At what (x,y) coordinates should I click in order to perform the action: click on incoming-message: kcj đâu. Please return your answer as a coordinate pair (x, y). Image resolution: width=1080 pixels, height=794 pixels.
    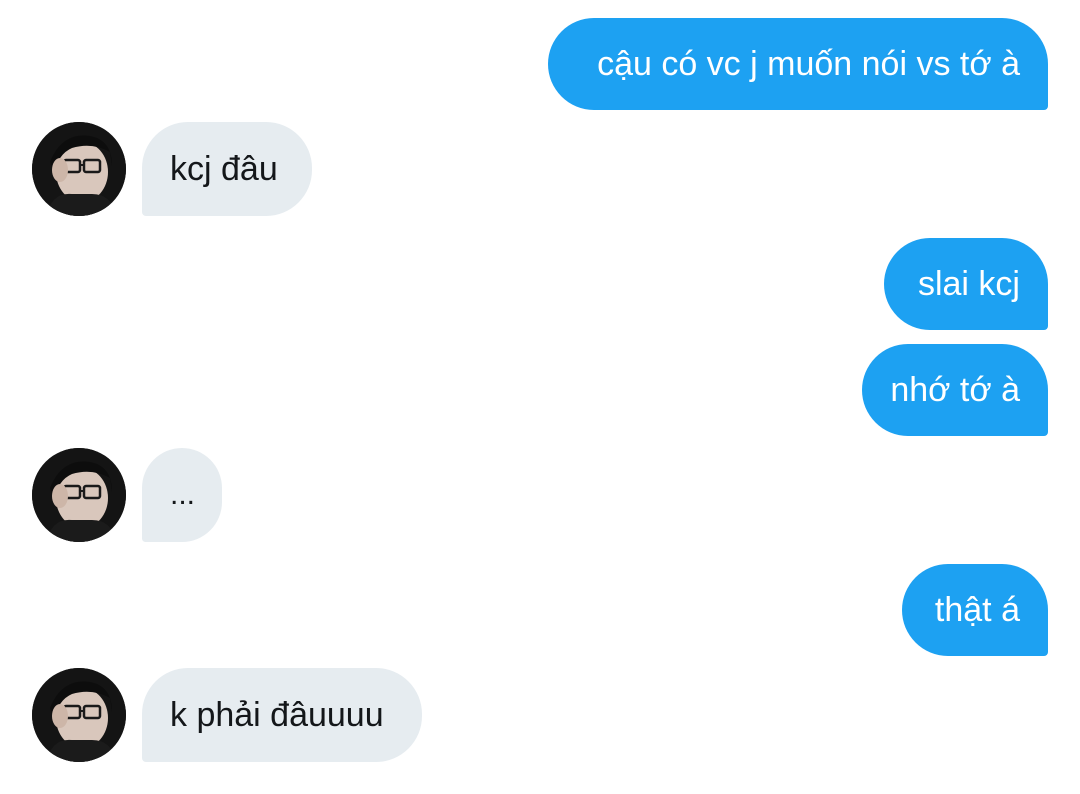
    Looking at the image, I should click on (227, 169).